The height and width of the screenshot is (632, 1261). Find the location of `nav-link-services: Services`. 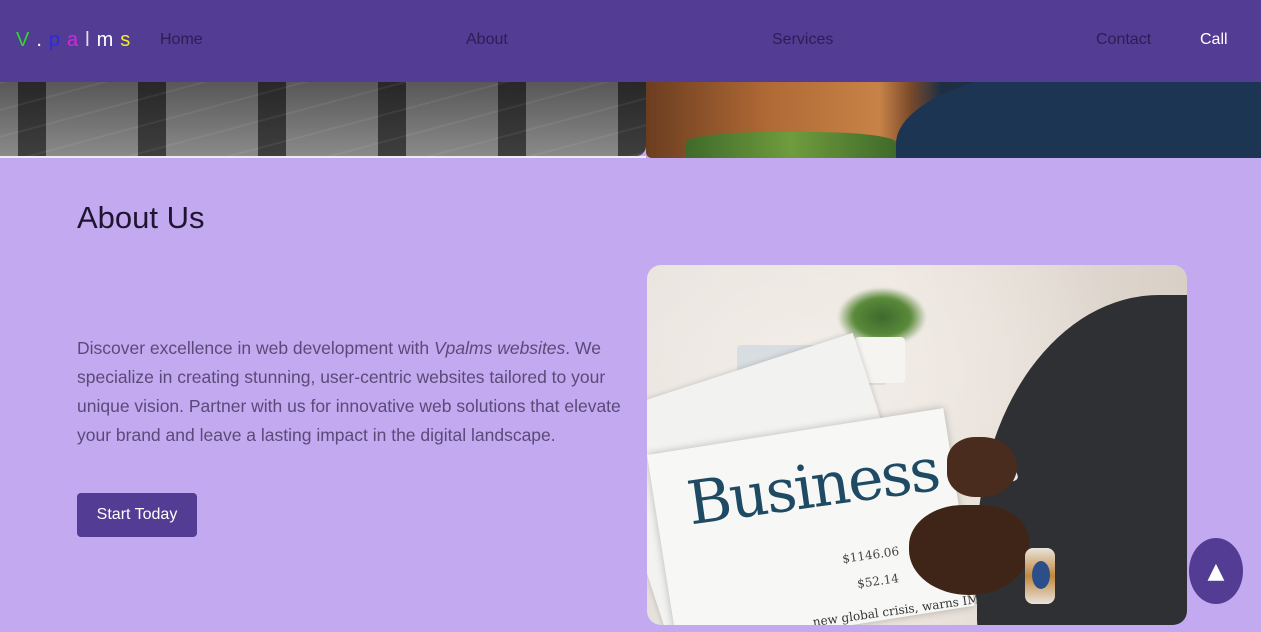

nav-link-services: Services is located at coordinates (802, 40).